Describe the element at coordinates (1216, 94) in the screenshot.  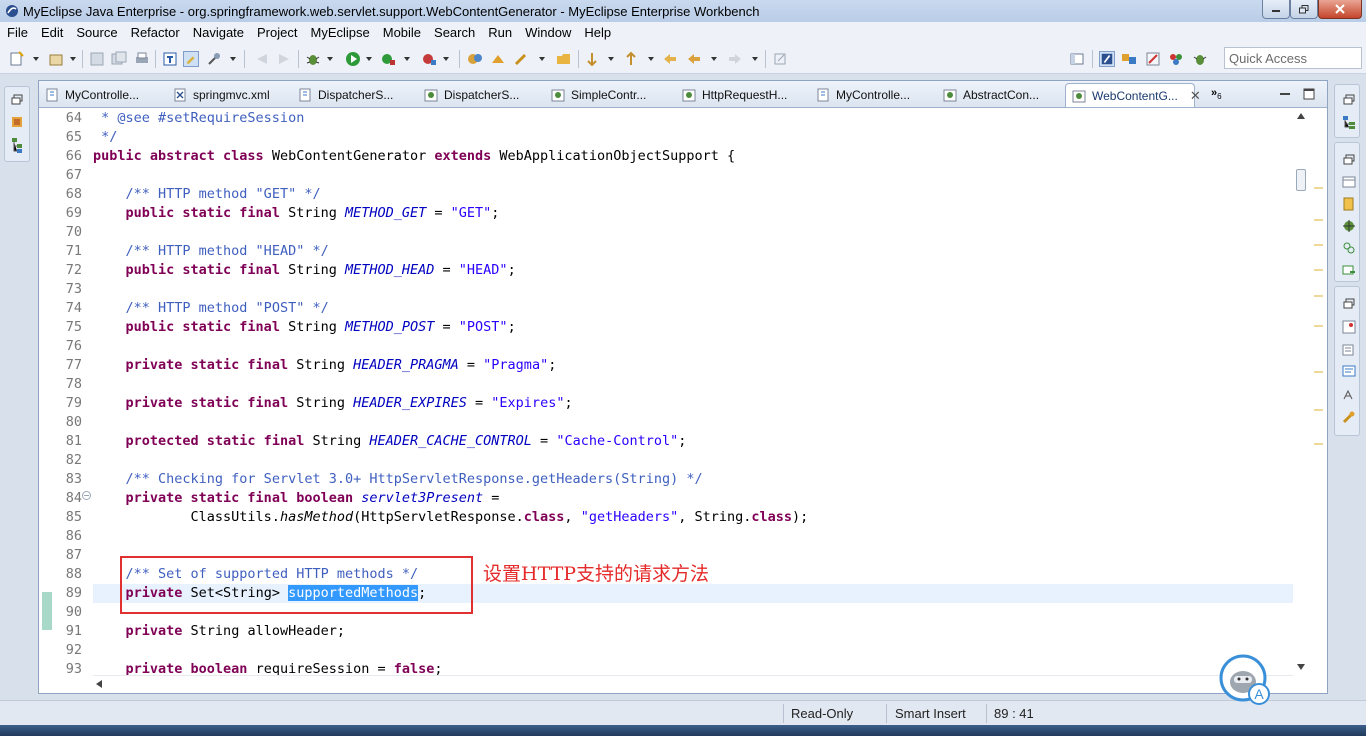
I see `tab-overflow-button: »6` at that location.